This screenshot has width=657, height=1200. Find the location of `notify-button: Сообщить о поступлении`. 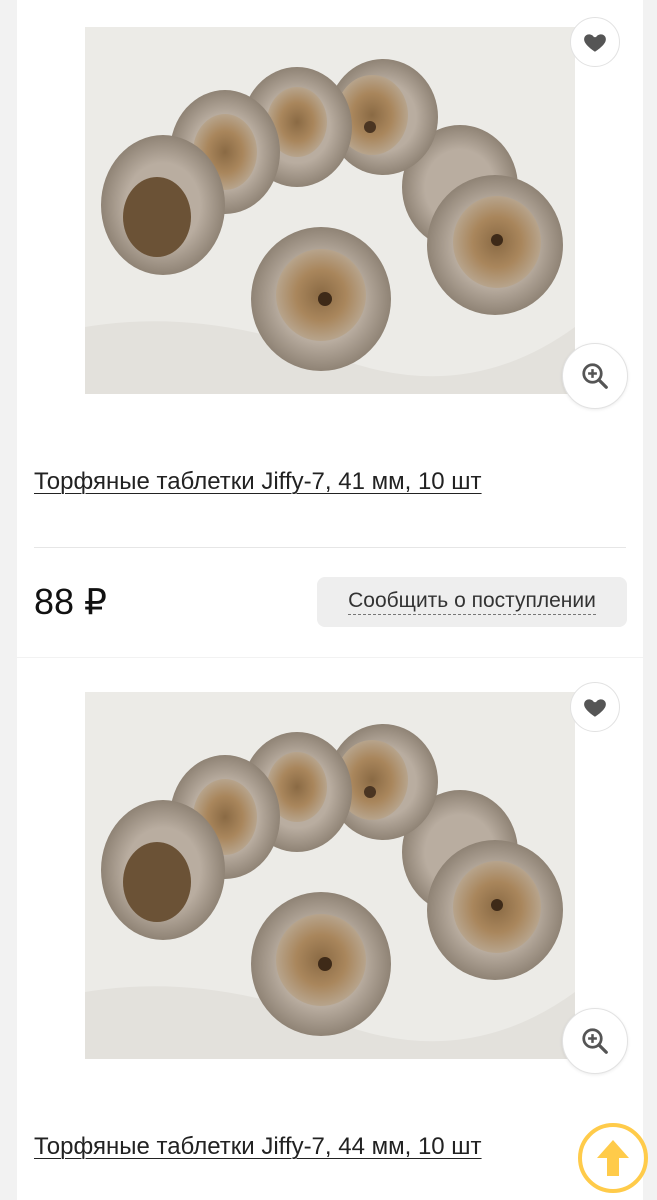

notify-button: Сообщить о поступлении is located at coordinates (472, 602).